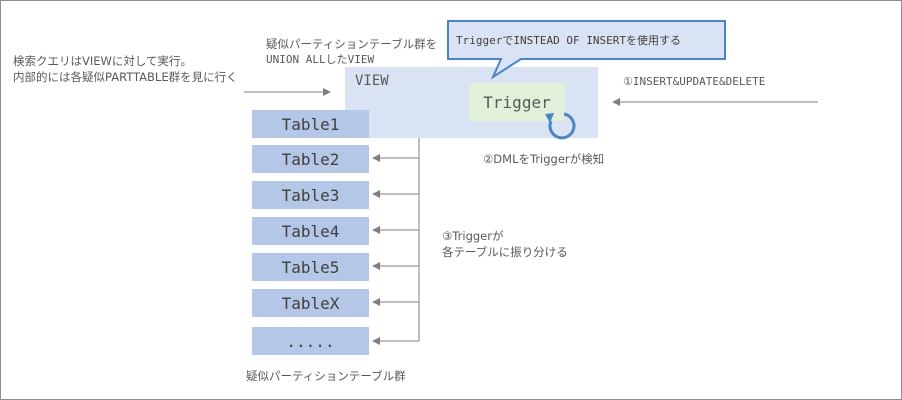  I want to click on step3-label-line2: 各テーブルに振り分ける, so click(505, 252).